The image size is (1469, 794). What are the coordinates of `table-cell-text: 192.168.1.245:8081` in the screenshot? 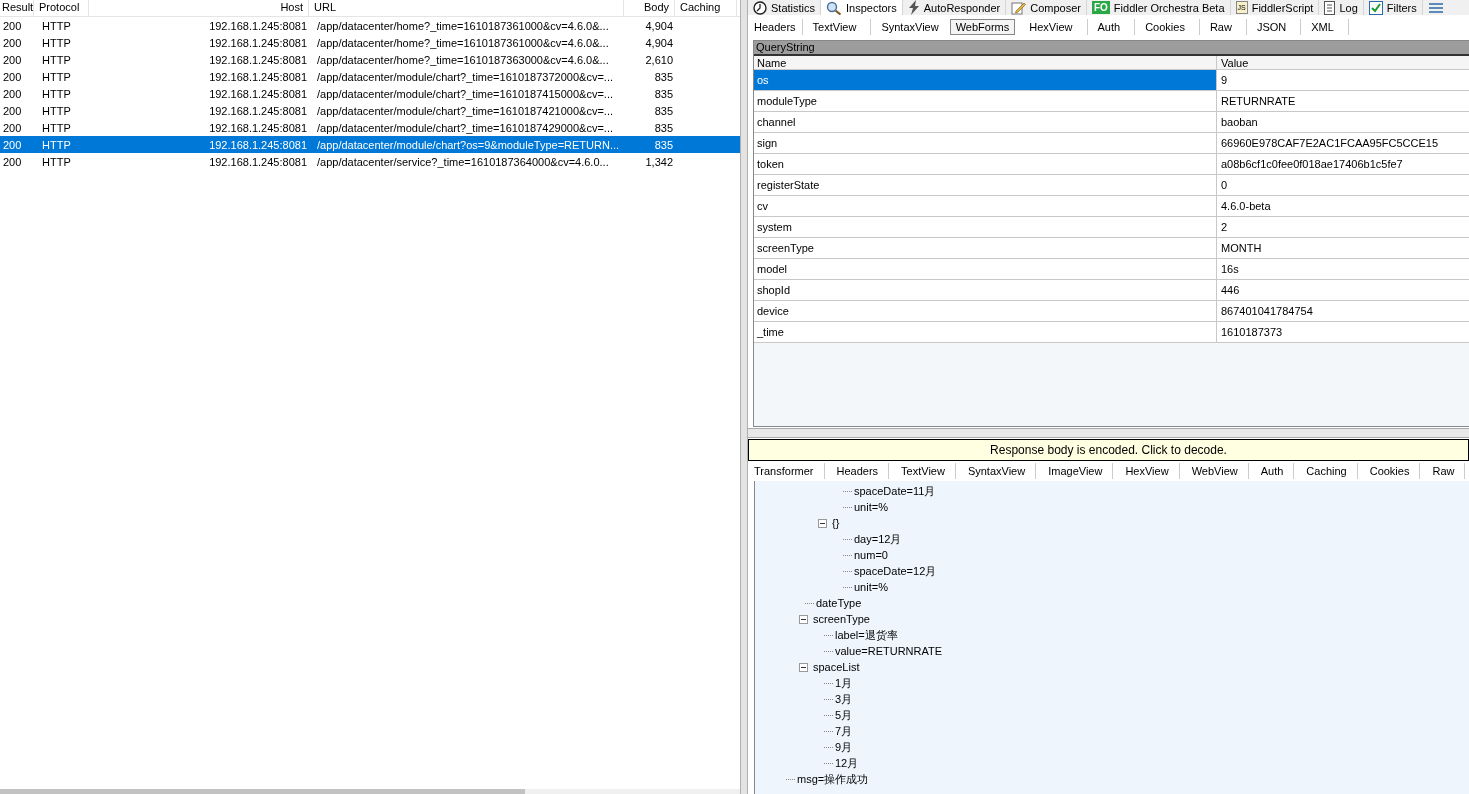 It's located at (258, 59).